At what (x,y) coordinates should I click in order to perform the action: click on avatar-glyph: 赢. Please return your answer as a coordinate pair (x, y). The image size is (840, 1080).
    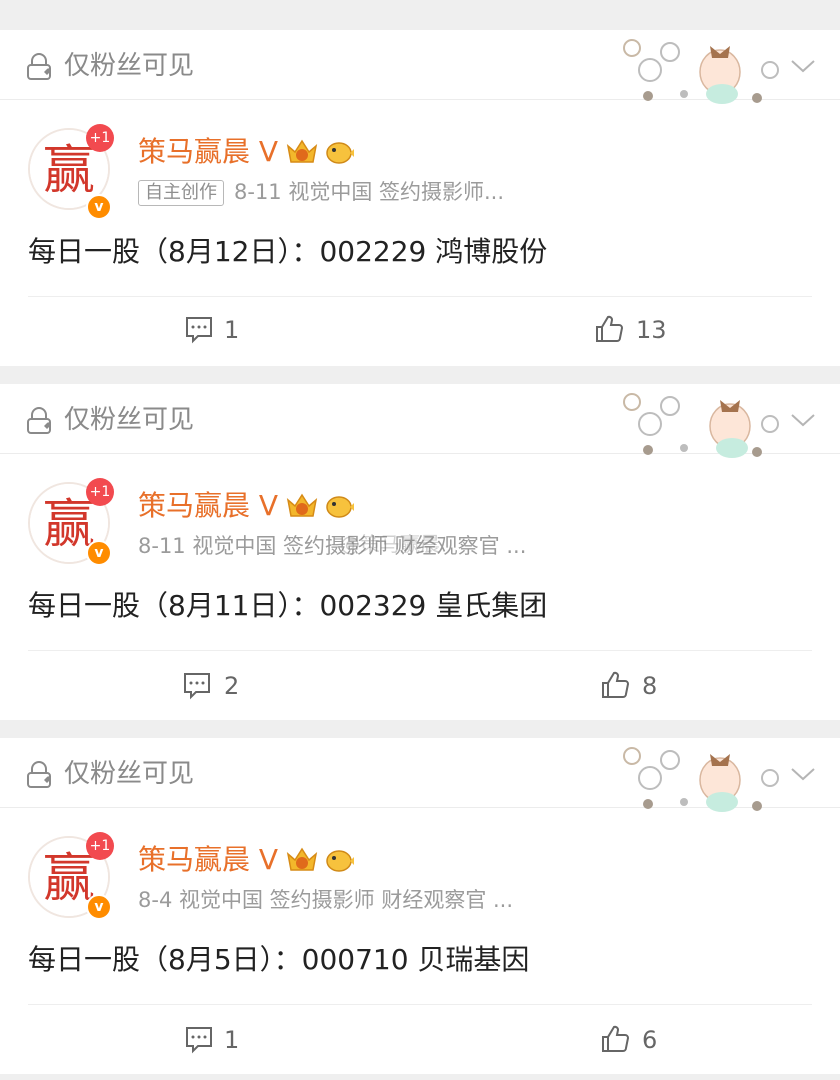
    Looking at the image, I should click on (69, 171).